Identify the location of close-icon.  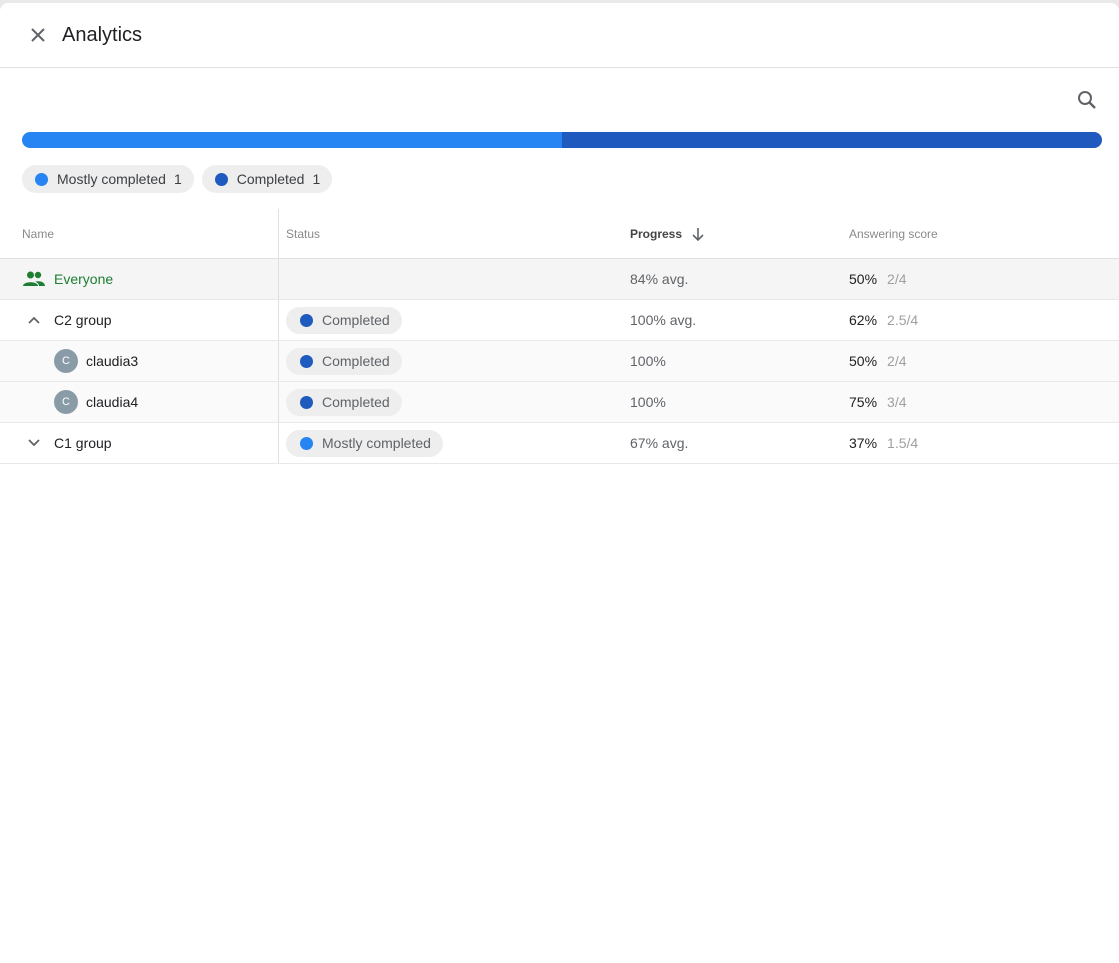
(38, 35).